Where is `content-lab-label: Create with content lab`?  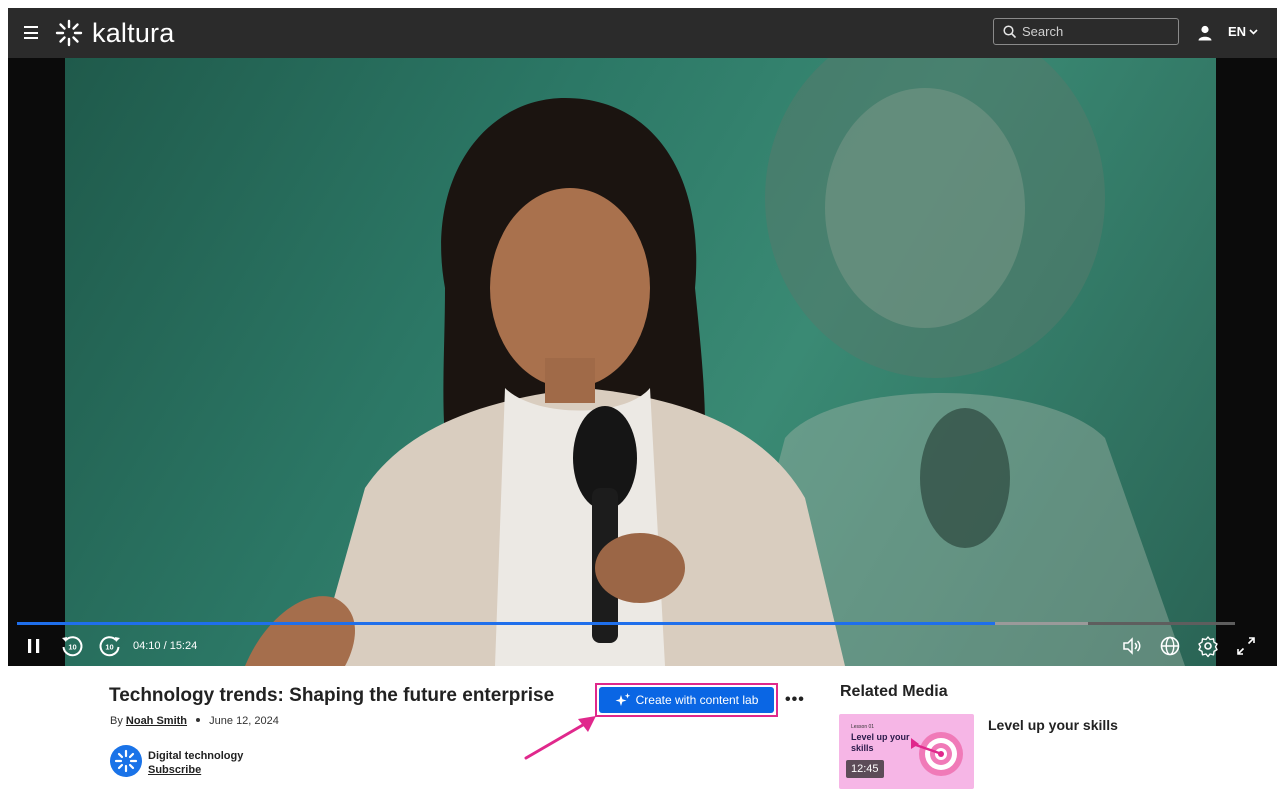
content-lab-label: Create with content lab is located at coordinates (697, 700).